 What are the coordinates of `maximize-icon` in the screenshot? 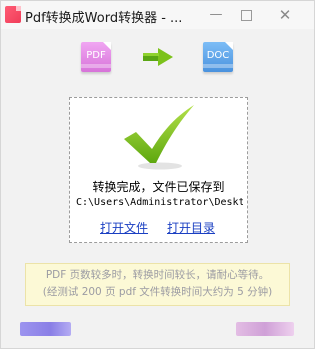 It's located at (246, 15).